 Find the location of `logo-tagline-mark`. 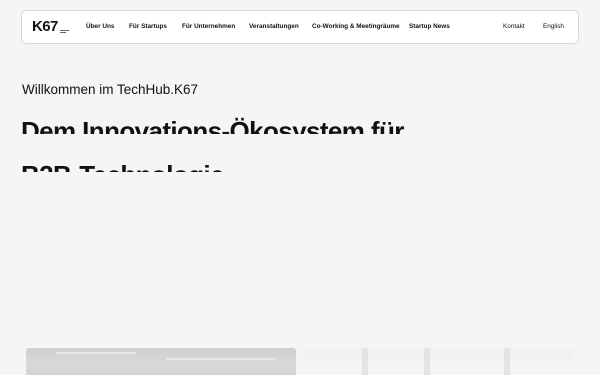

logo-tagline-mark is located at coordinates (64, 31).